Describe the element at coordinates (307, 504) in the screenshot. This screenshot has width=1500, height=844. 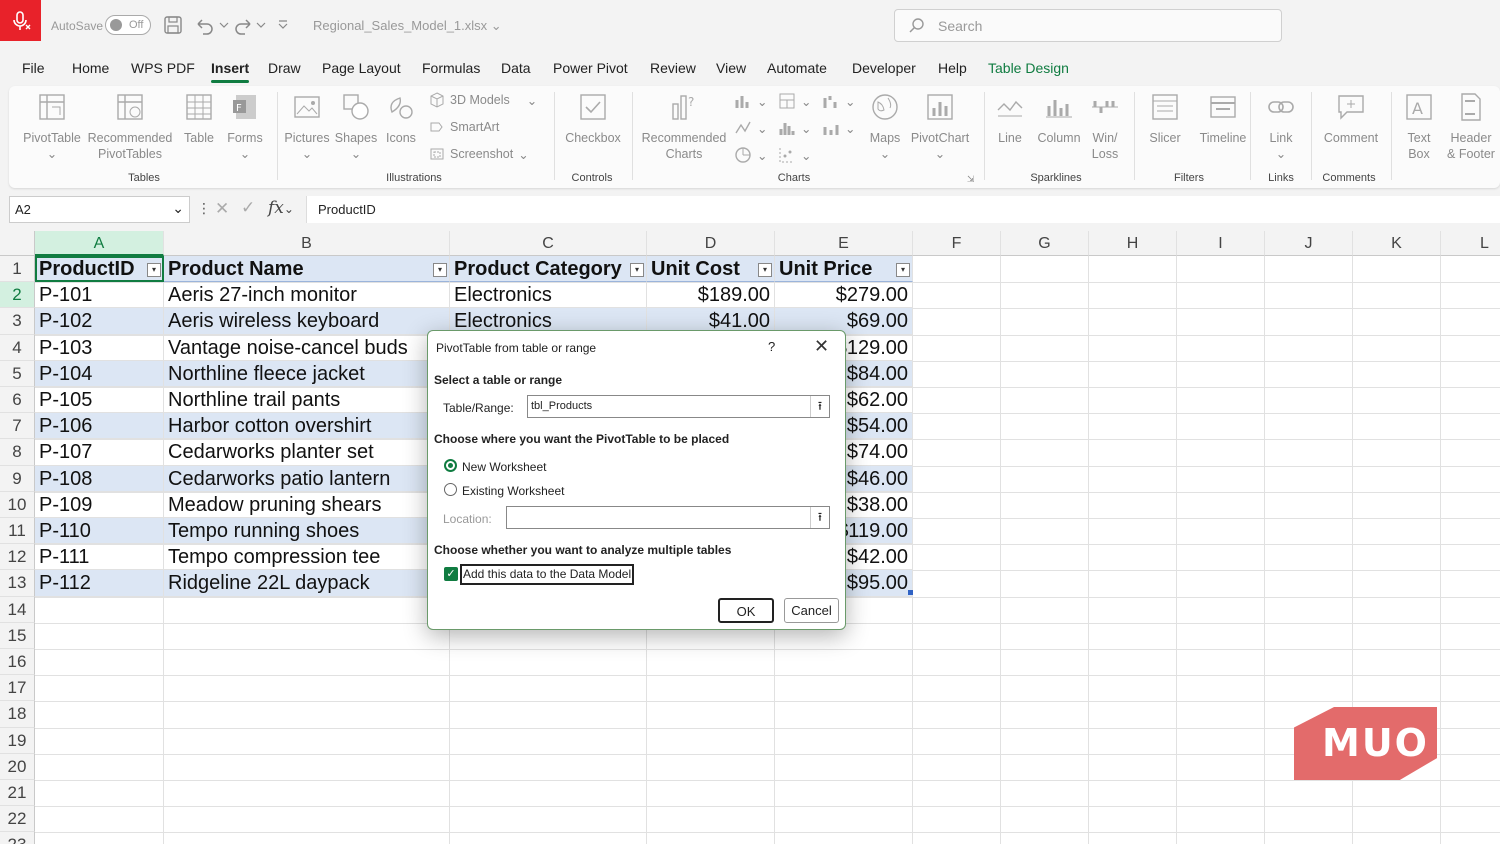
I see `table-cell: Meadow pruning shears` at that location.